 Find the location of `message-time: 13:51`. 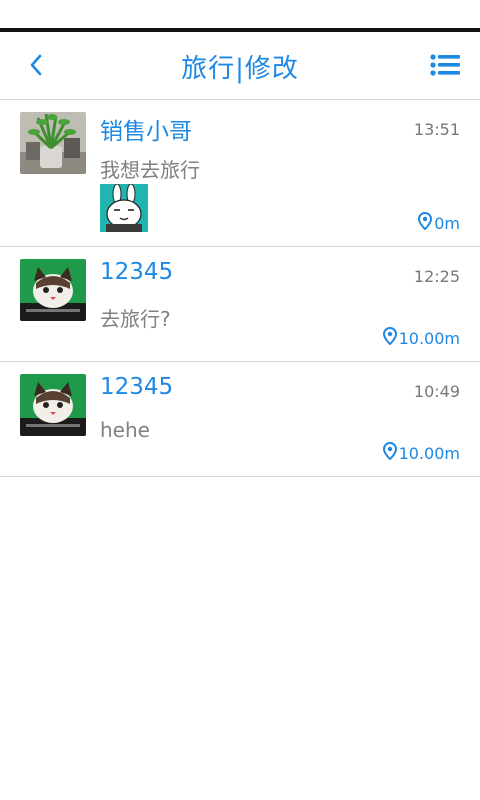

message-time: 13:51 is located at coordinates (436, 129).